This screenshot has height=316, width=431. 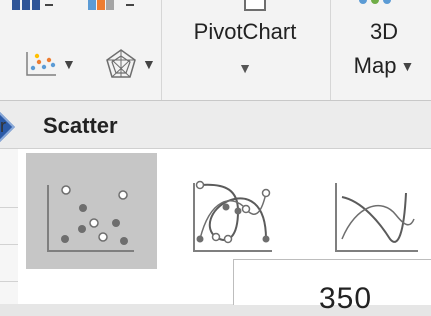 I want to click on chart-preview-box: 350, so click(x=332, y=287).